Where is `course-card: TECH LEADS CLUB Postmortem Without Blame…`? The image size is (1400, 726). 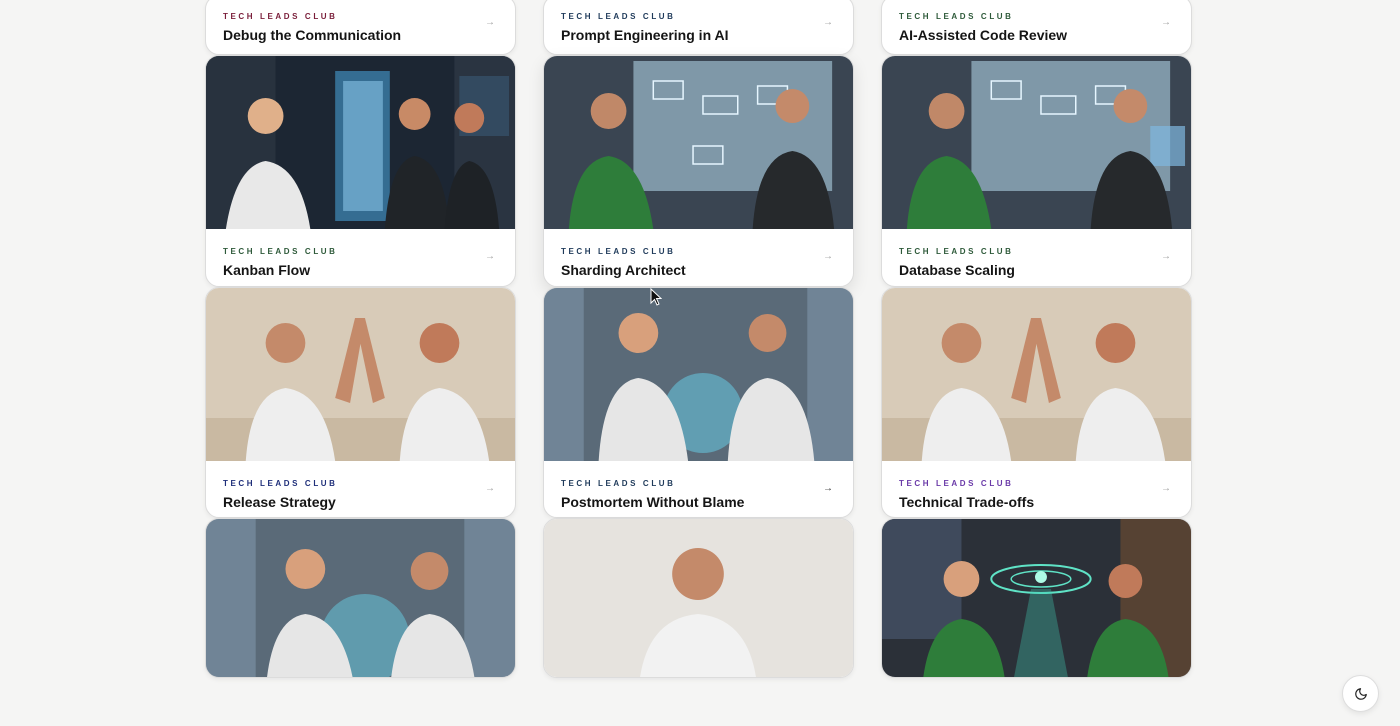
course-card: TECH LEADS CLUB Postmortem Without Blame… is located at coordinates (698, 402).